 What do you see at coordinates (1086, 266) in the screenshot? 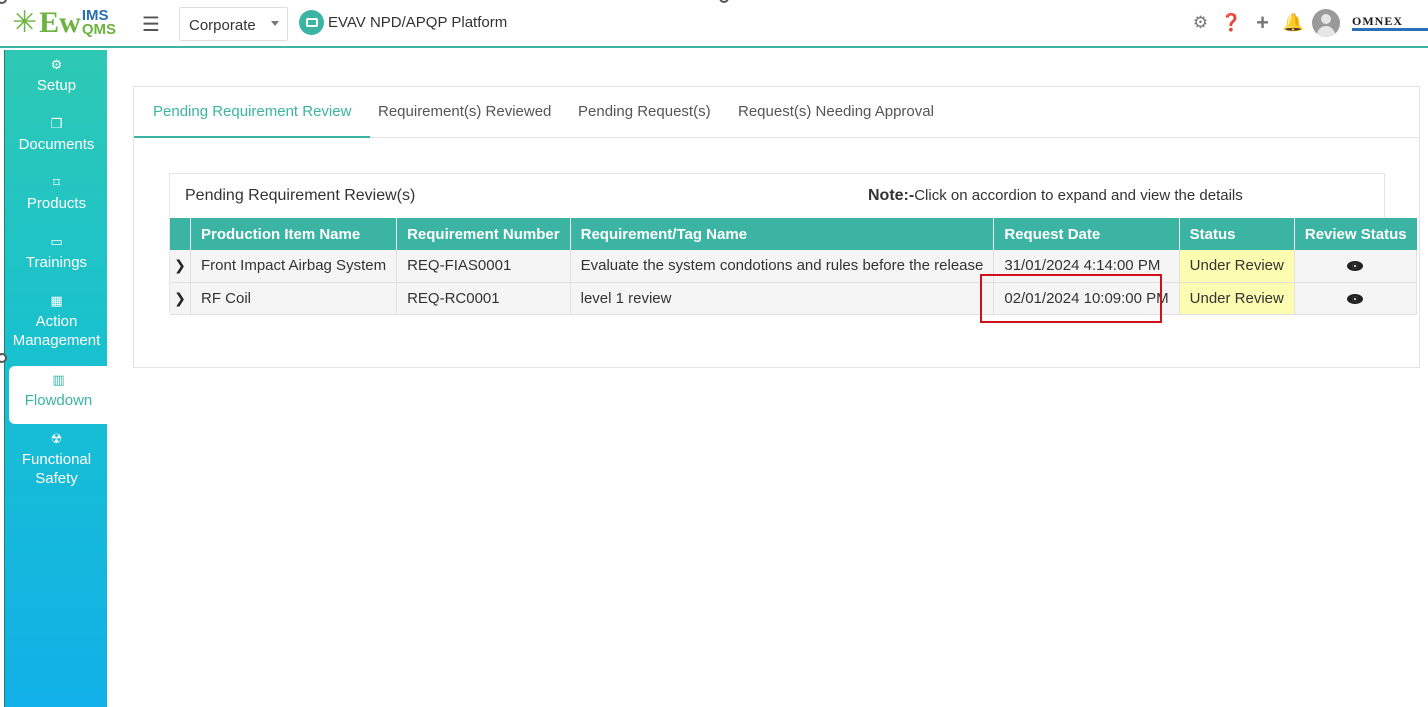
I see `cell-request-date: 31/01/2024 4:14:00 PM` at bounding box center [1086, 266].